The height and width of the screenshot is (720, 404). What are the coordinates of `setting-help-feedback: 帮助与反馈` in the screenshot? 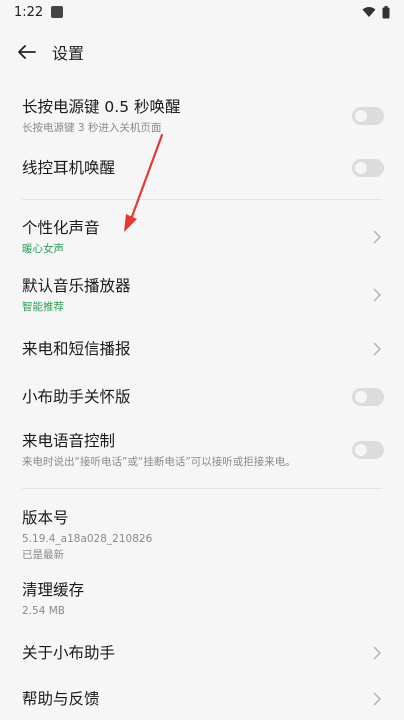 It's located at (202, 699).